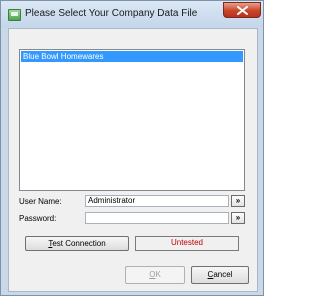 Image resolution: width=320 pixels, height=296 pixels. Describe the element at coordinates (40, 201) in the screenshot. I see `user-name-label: User Name:` at that location.